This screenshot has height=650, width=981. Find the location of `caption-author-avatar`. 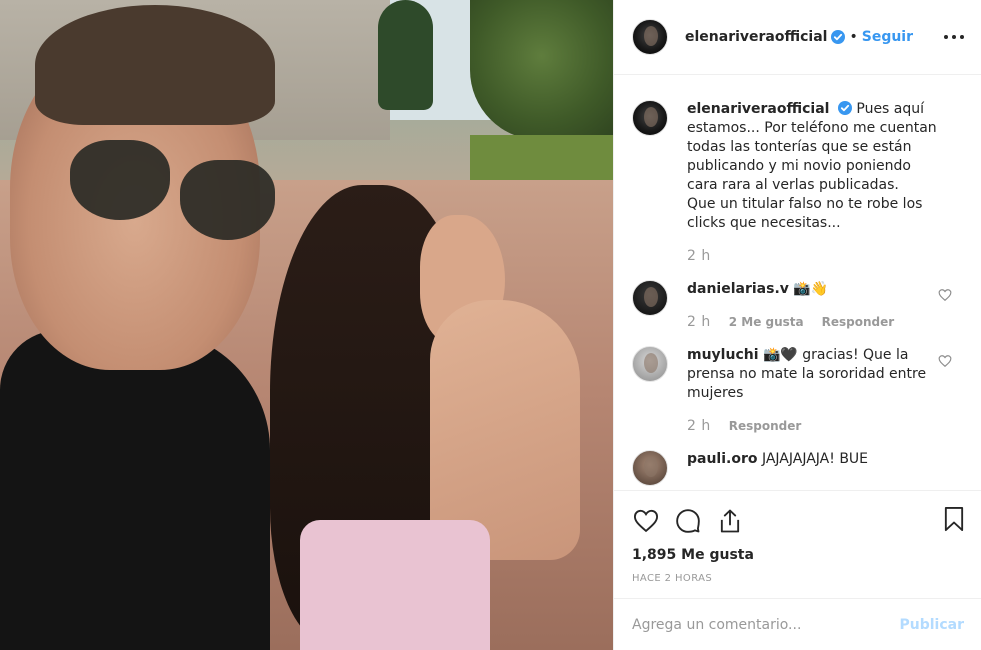

caption-author-avatar is located at coordinates (650, 118).